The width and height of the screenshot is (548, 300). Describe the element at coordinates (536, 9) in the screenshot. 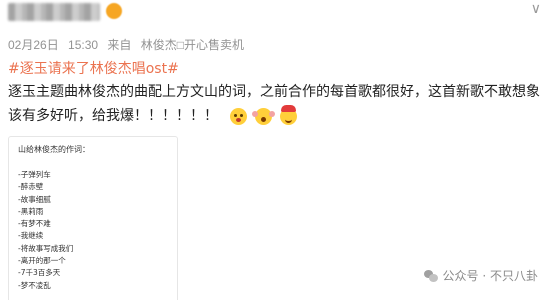

I see `more-options-icon: ∨` at that location.